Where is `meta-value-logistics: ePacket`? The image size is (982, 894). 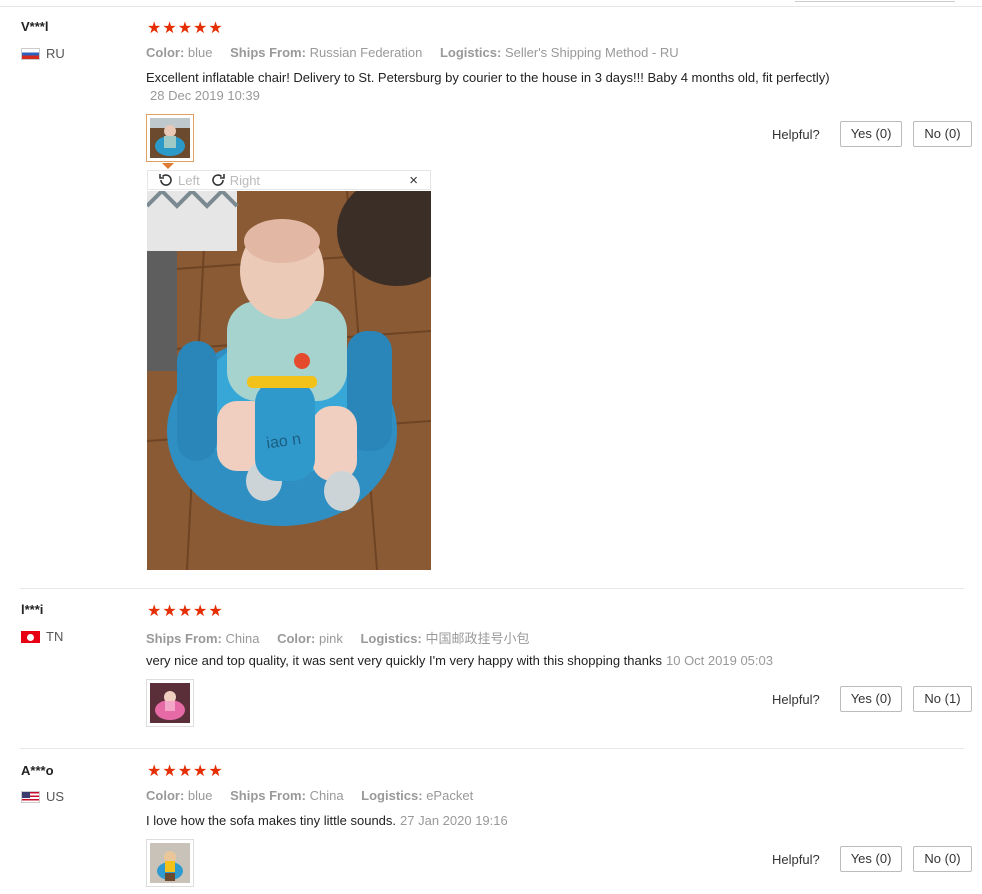 meta-value-logistics: ePacket is located at coordinates (450, 795).